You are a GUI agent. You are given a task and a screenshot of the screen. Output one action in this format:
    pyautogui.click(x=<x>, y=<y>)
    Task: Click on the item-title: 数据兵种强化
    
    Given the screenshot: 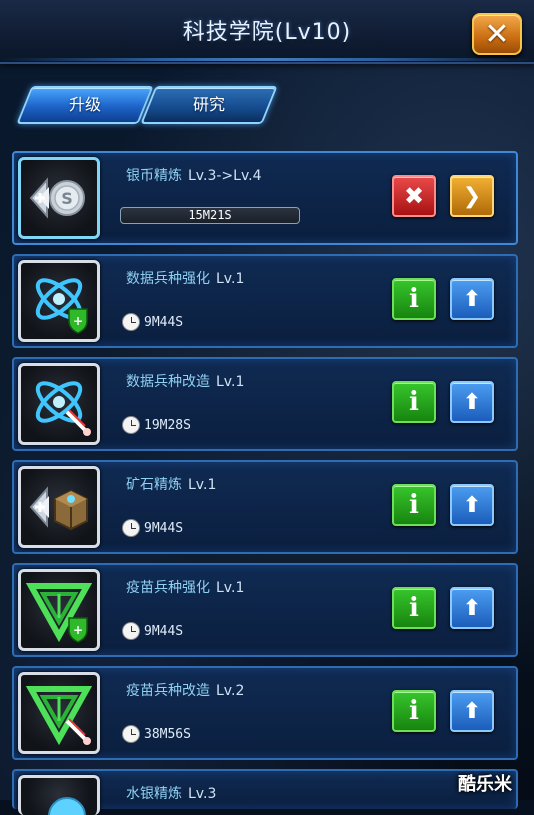 What is the action you would take?
    pyautogui.click(x=168, y=279)
    